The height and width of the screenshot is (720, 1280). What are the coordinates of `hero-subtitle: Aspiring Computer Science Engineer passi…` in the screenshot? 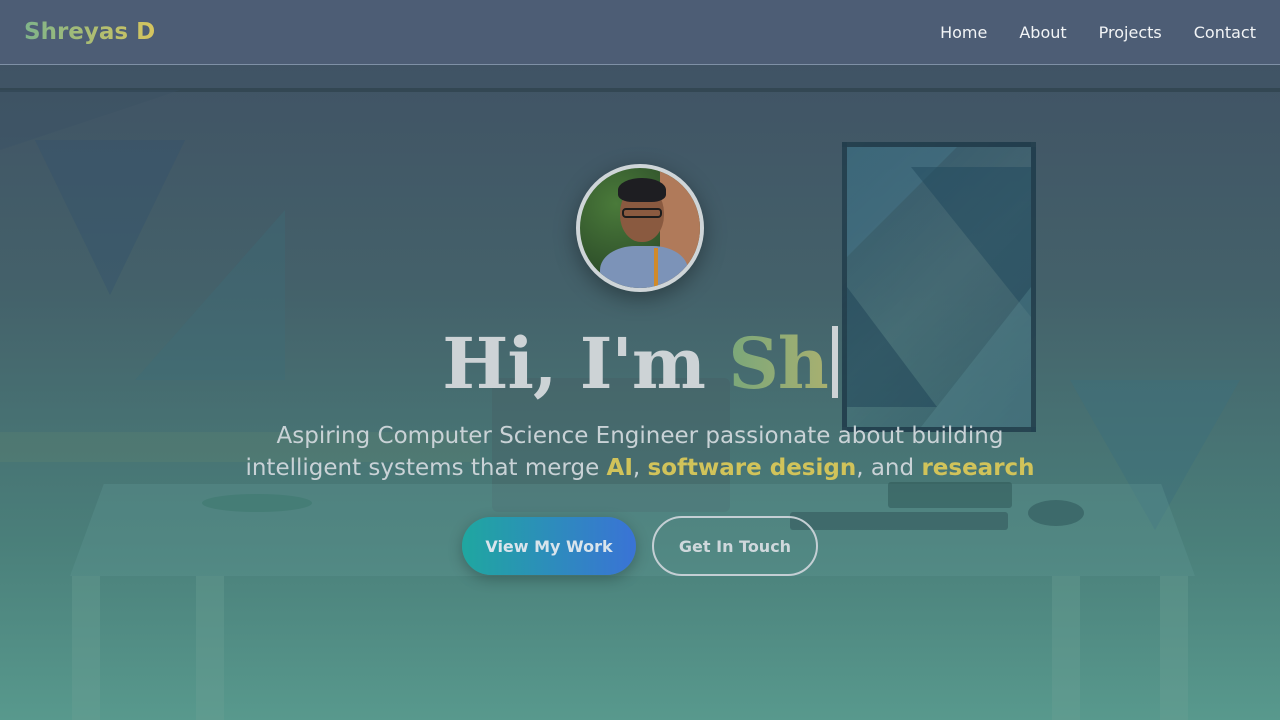 It's located at (640, 452).